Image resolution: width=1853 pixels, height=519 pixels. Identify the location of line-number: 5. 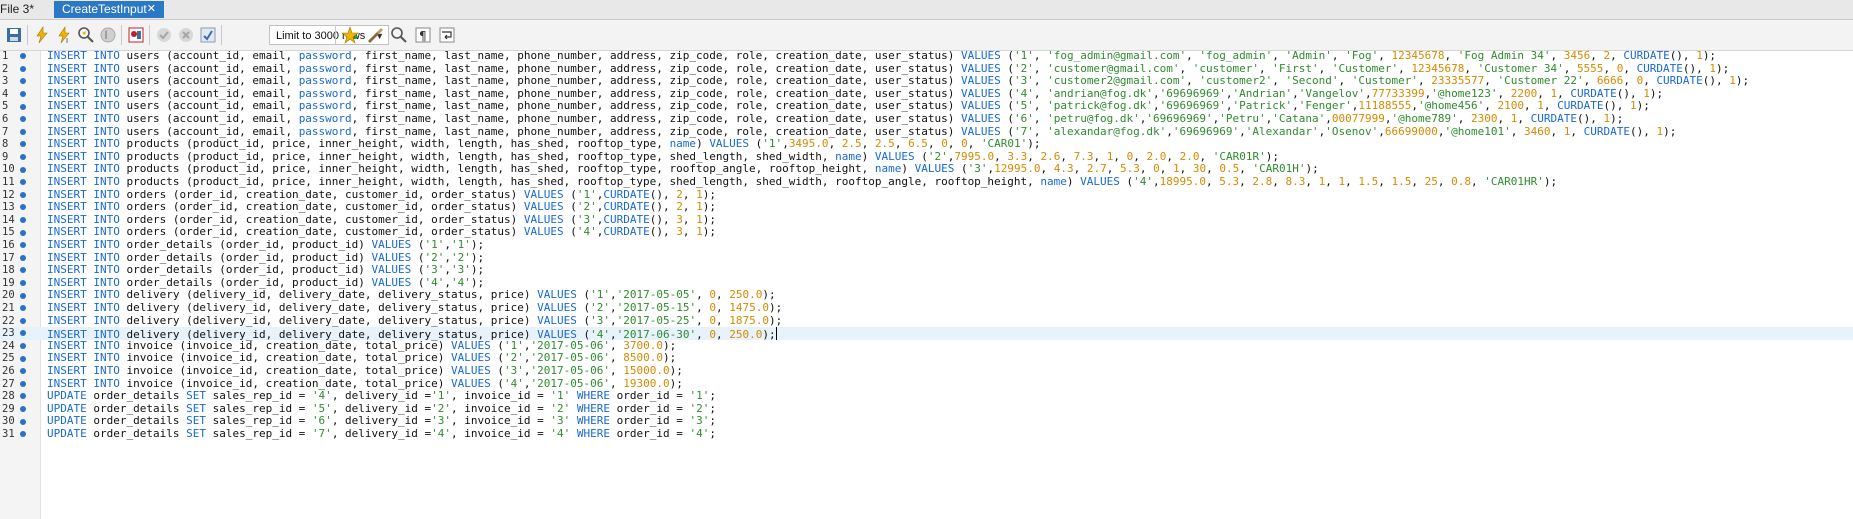
(5, 106).